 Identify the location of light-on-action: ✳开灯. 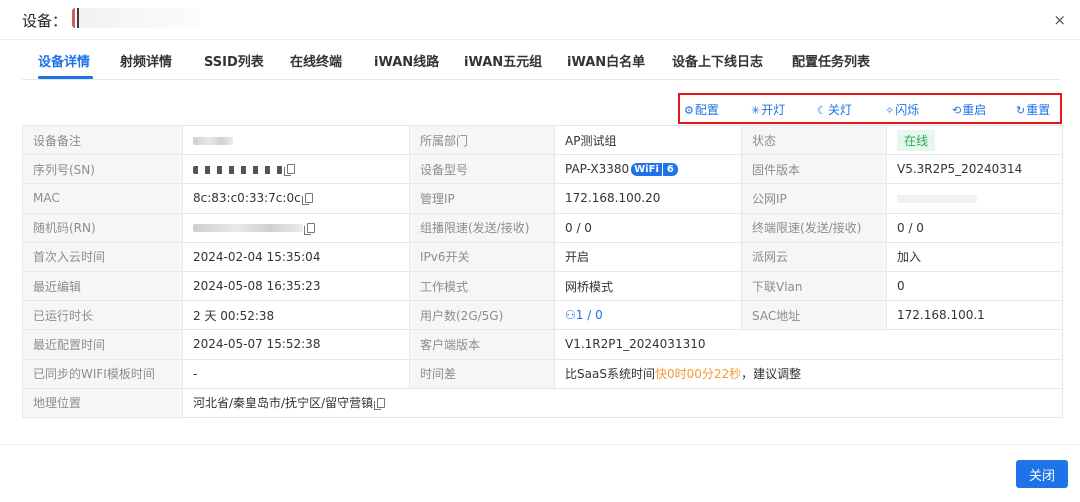
(768, 109).